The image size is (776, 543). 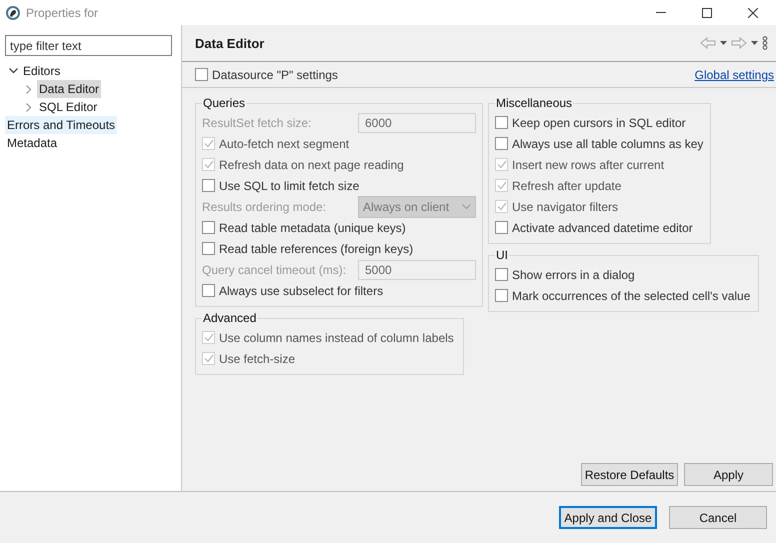 What do you see at coordinates (534, 103) in the screenshot?
I see `group-title: Miscellaneous` at bounding box center [534, 103].